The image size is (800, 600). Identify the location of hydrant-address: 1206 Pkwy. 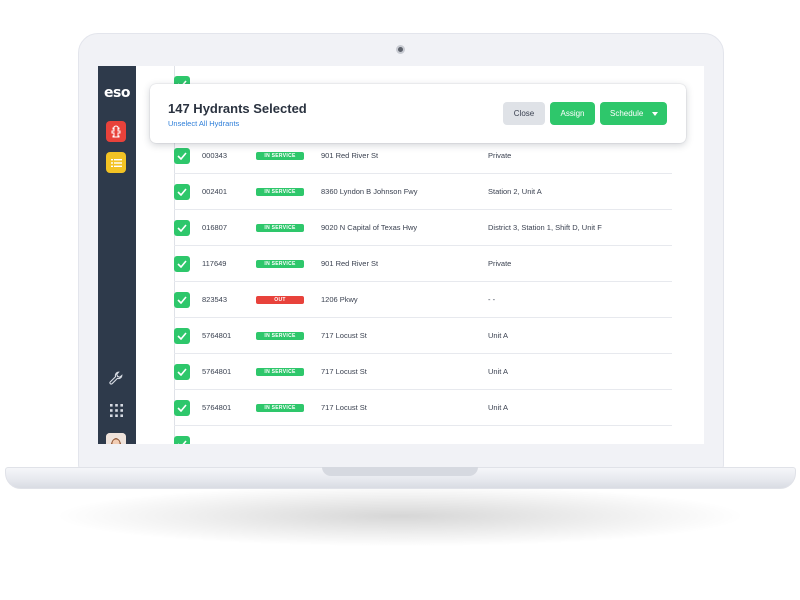
(339, 299).